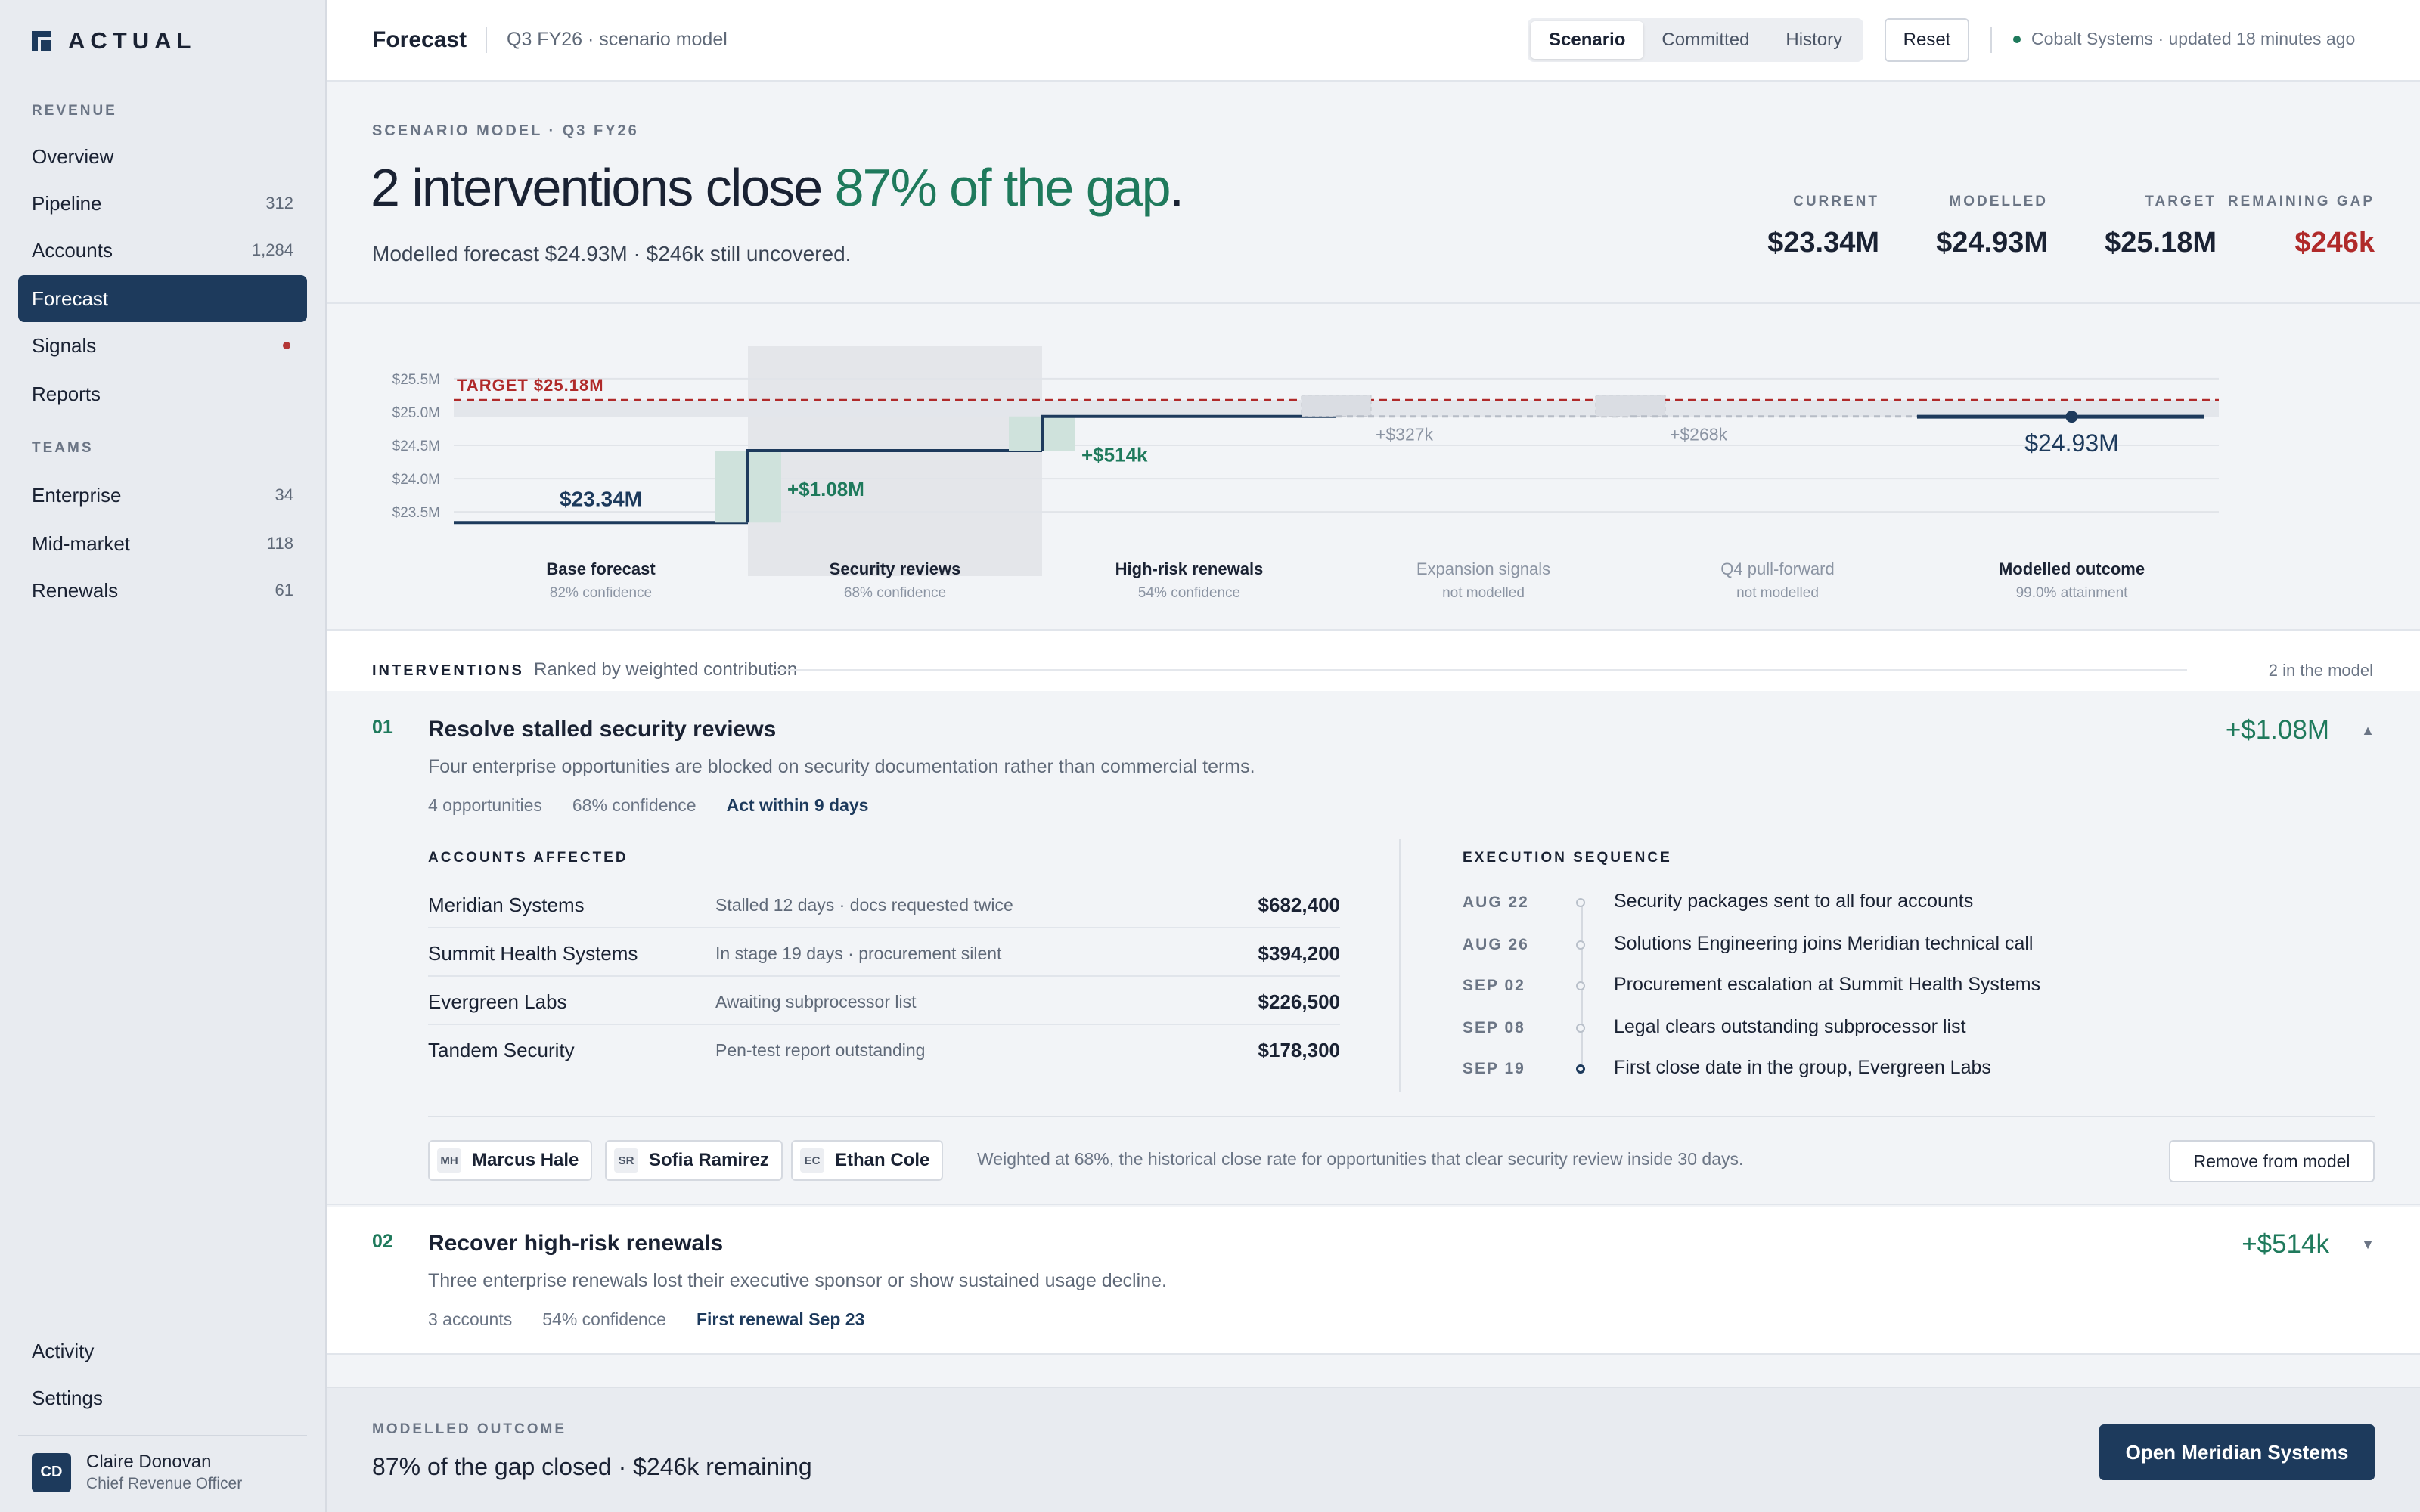 This screenshot has height=1512, width=2420. I want to click on sidebar-item-accounts: Accounts 1,284, so click(162, 251).